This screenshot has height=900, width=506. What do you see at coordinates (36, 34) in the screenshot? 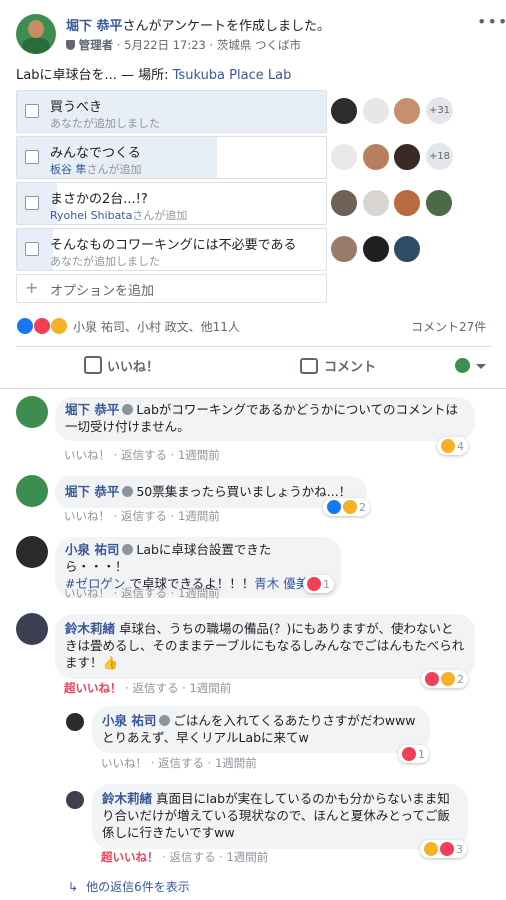
I see `author-avatar` at bounding box center [36, 34].